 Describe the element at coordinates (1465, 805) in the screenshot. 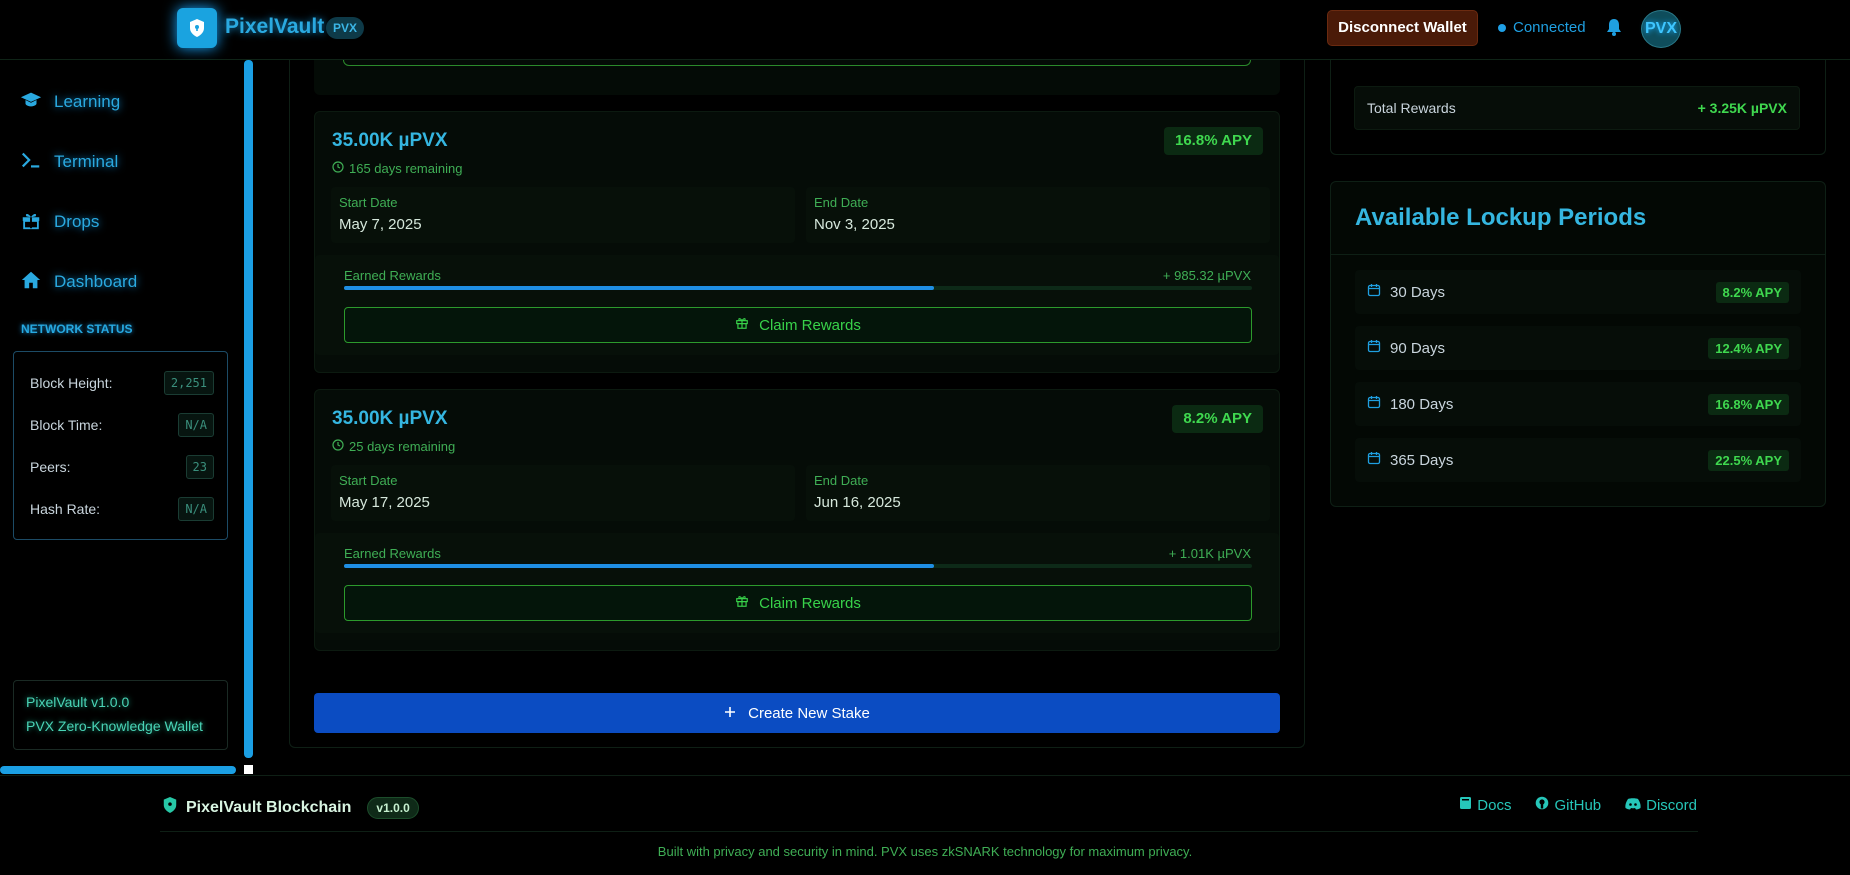

I see `book-icon` at that location.